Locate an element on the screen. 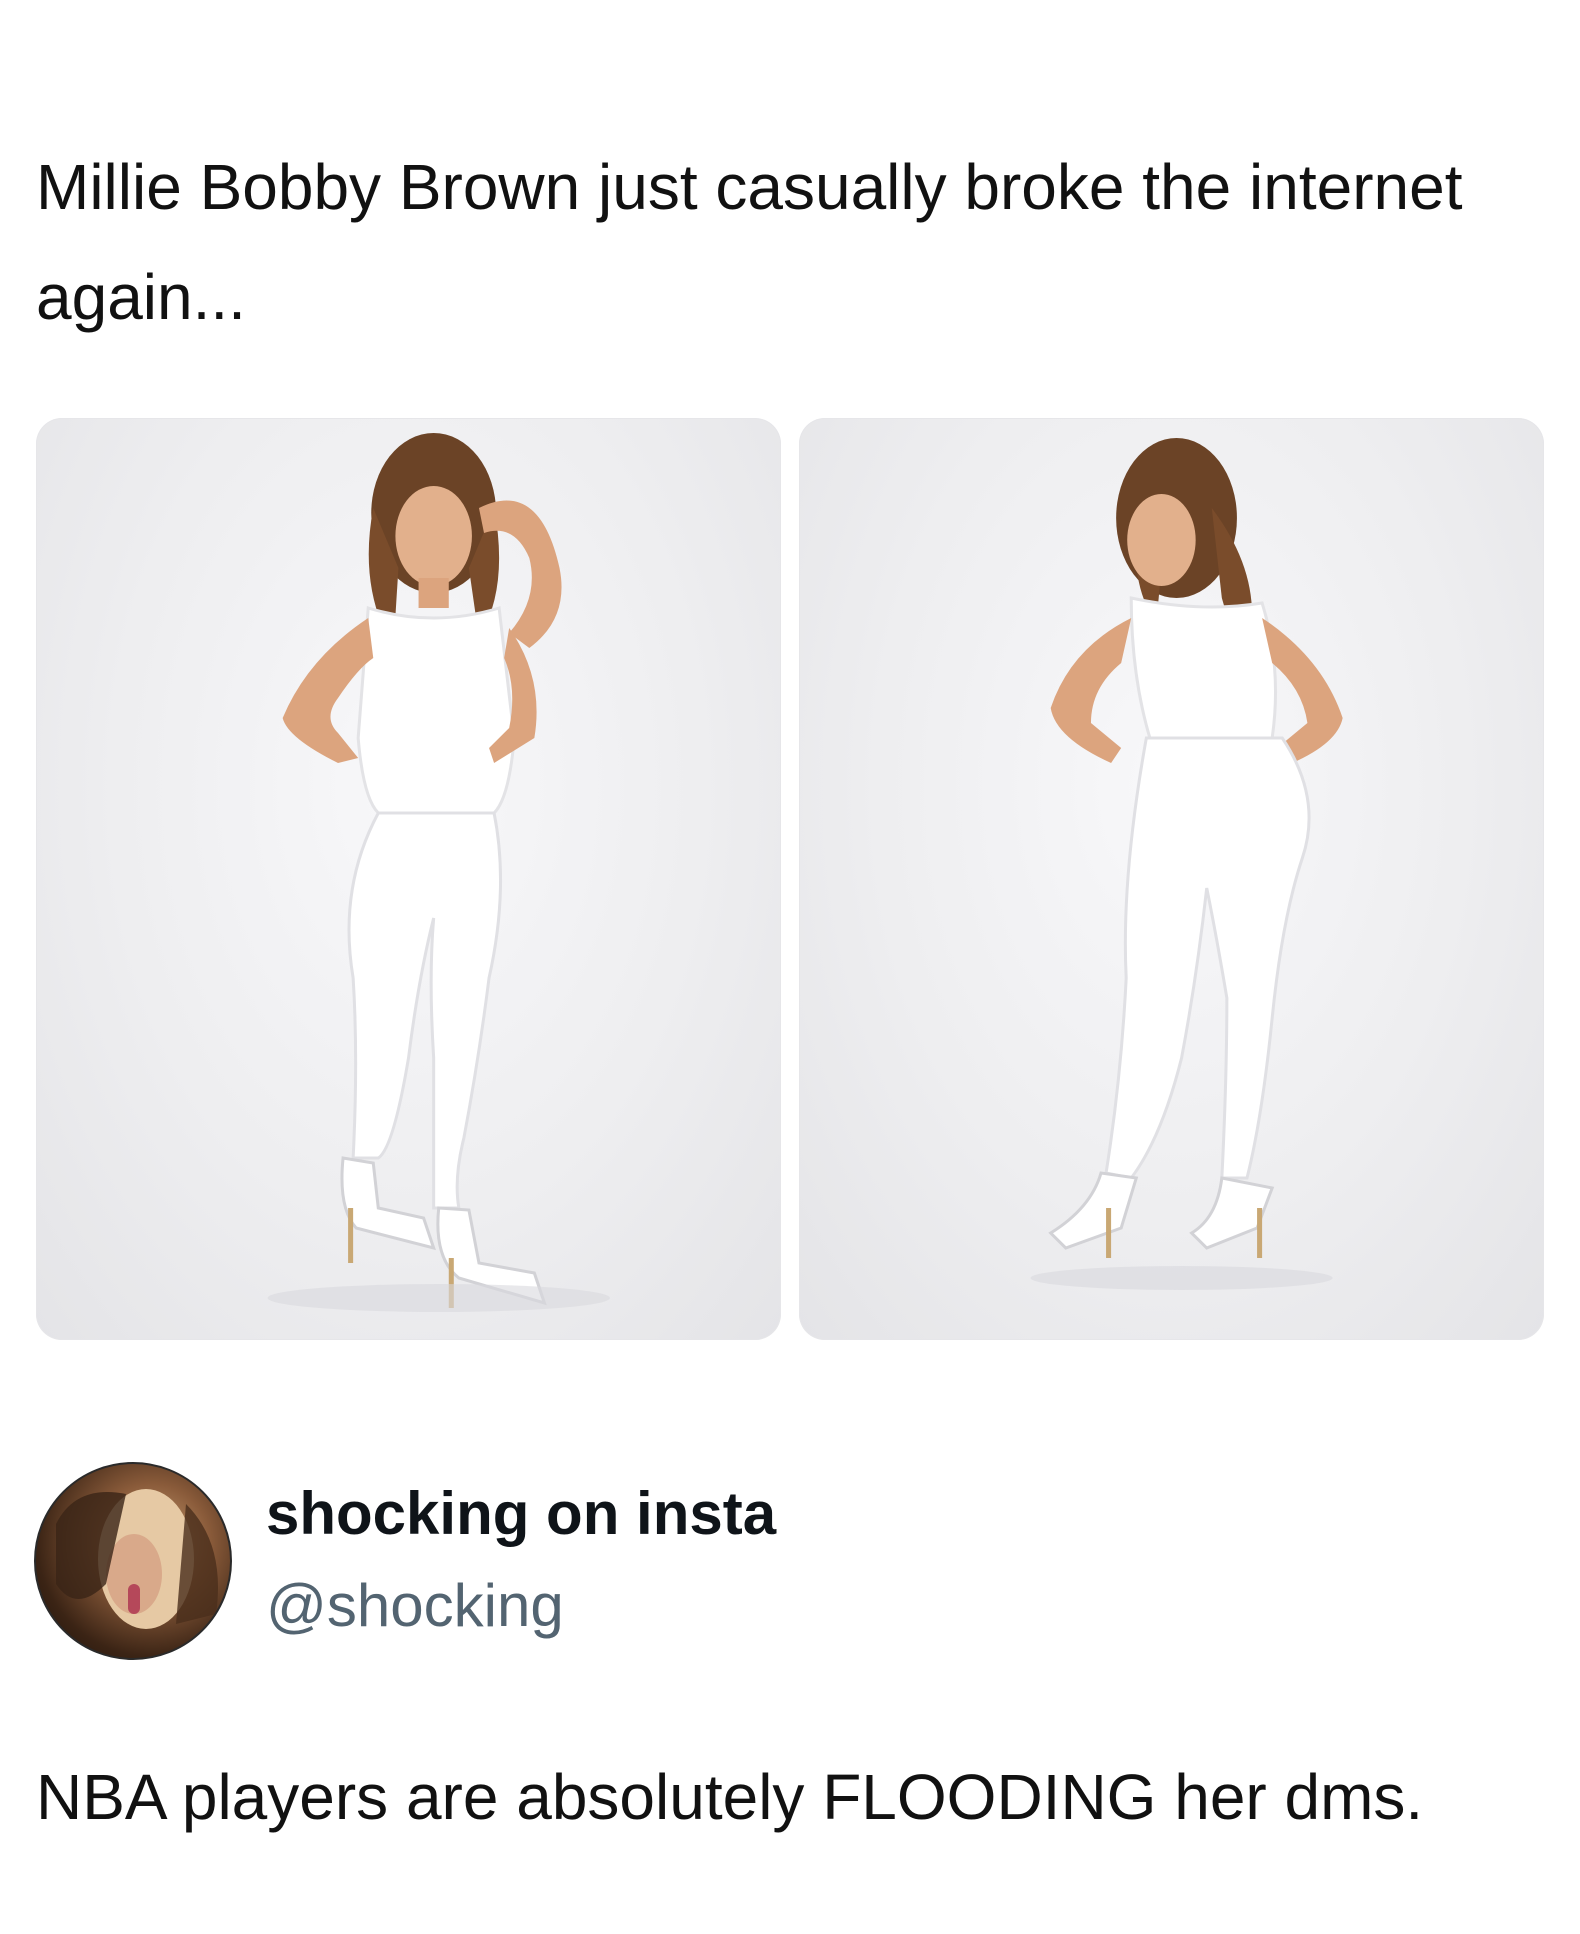 The width and height of the screenshot is (1580, 1934). avatar is located at coordinates (133, 1561).